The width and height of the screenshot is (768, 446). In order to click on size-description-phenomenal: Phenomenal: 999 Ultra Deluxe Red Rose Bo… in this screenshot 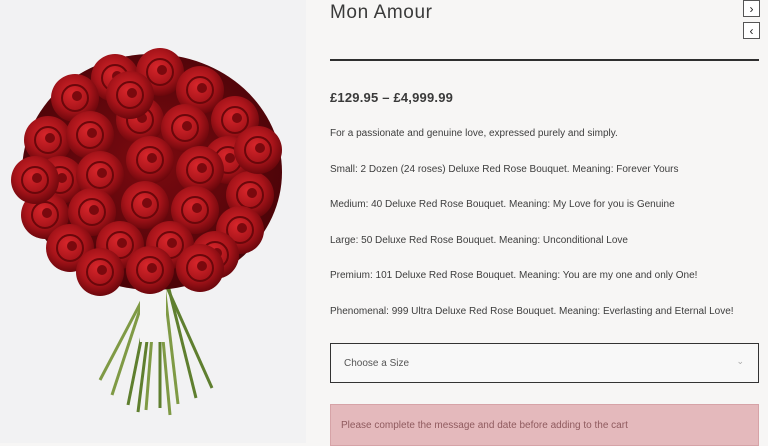, I will do `click(532, 311)`.